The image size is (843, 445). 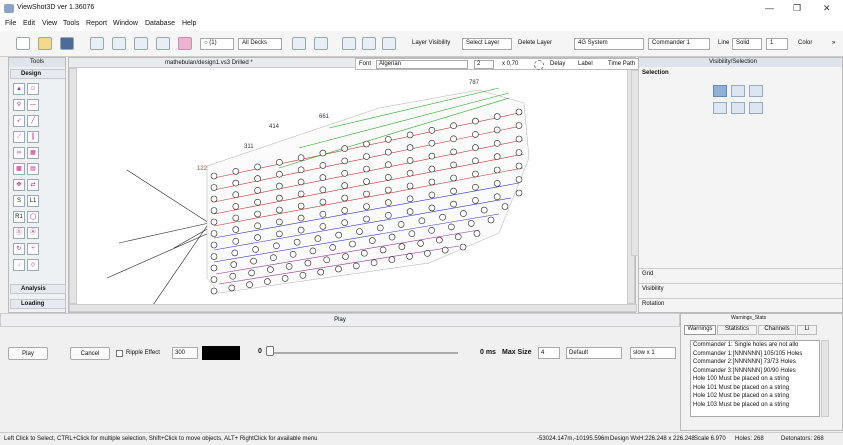 What do you see at coordinates (557, 64) in the screenshot?
I see `delay-checkbox: Delay` at bounding box center [557, 64].